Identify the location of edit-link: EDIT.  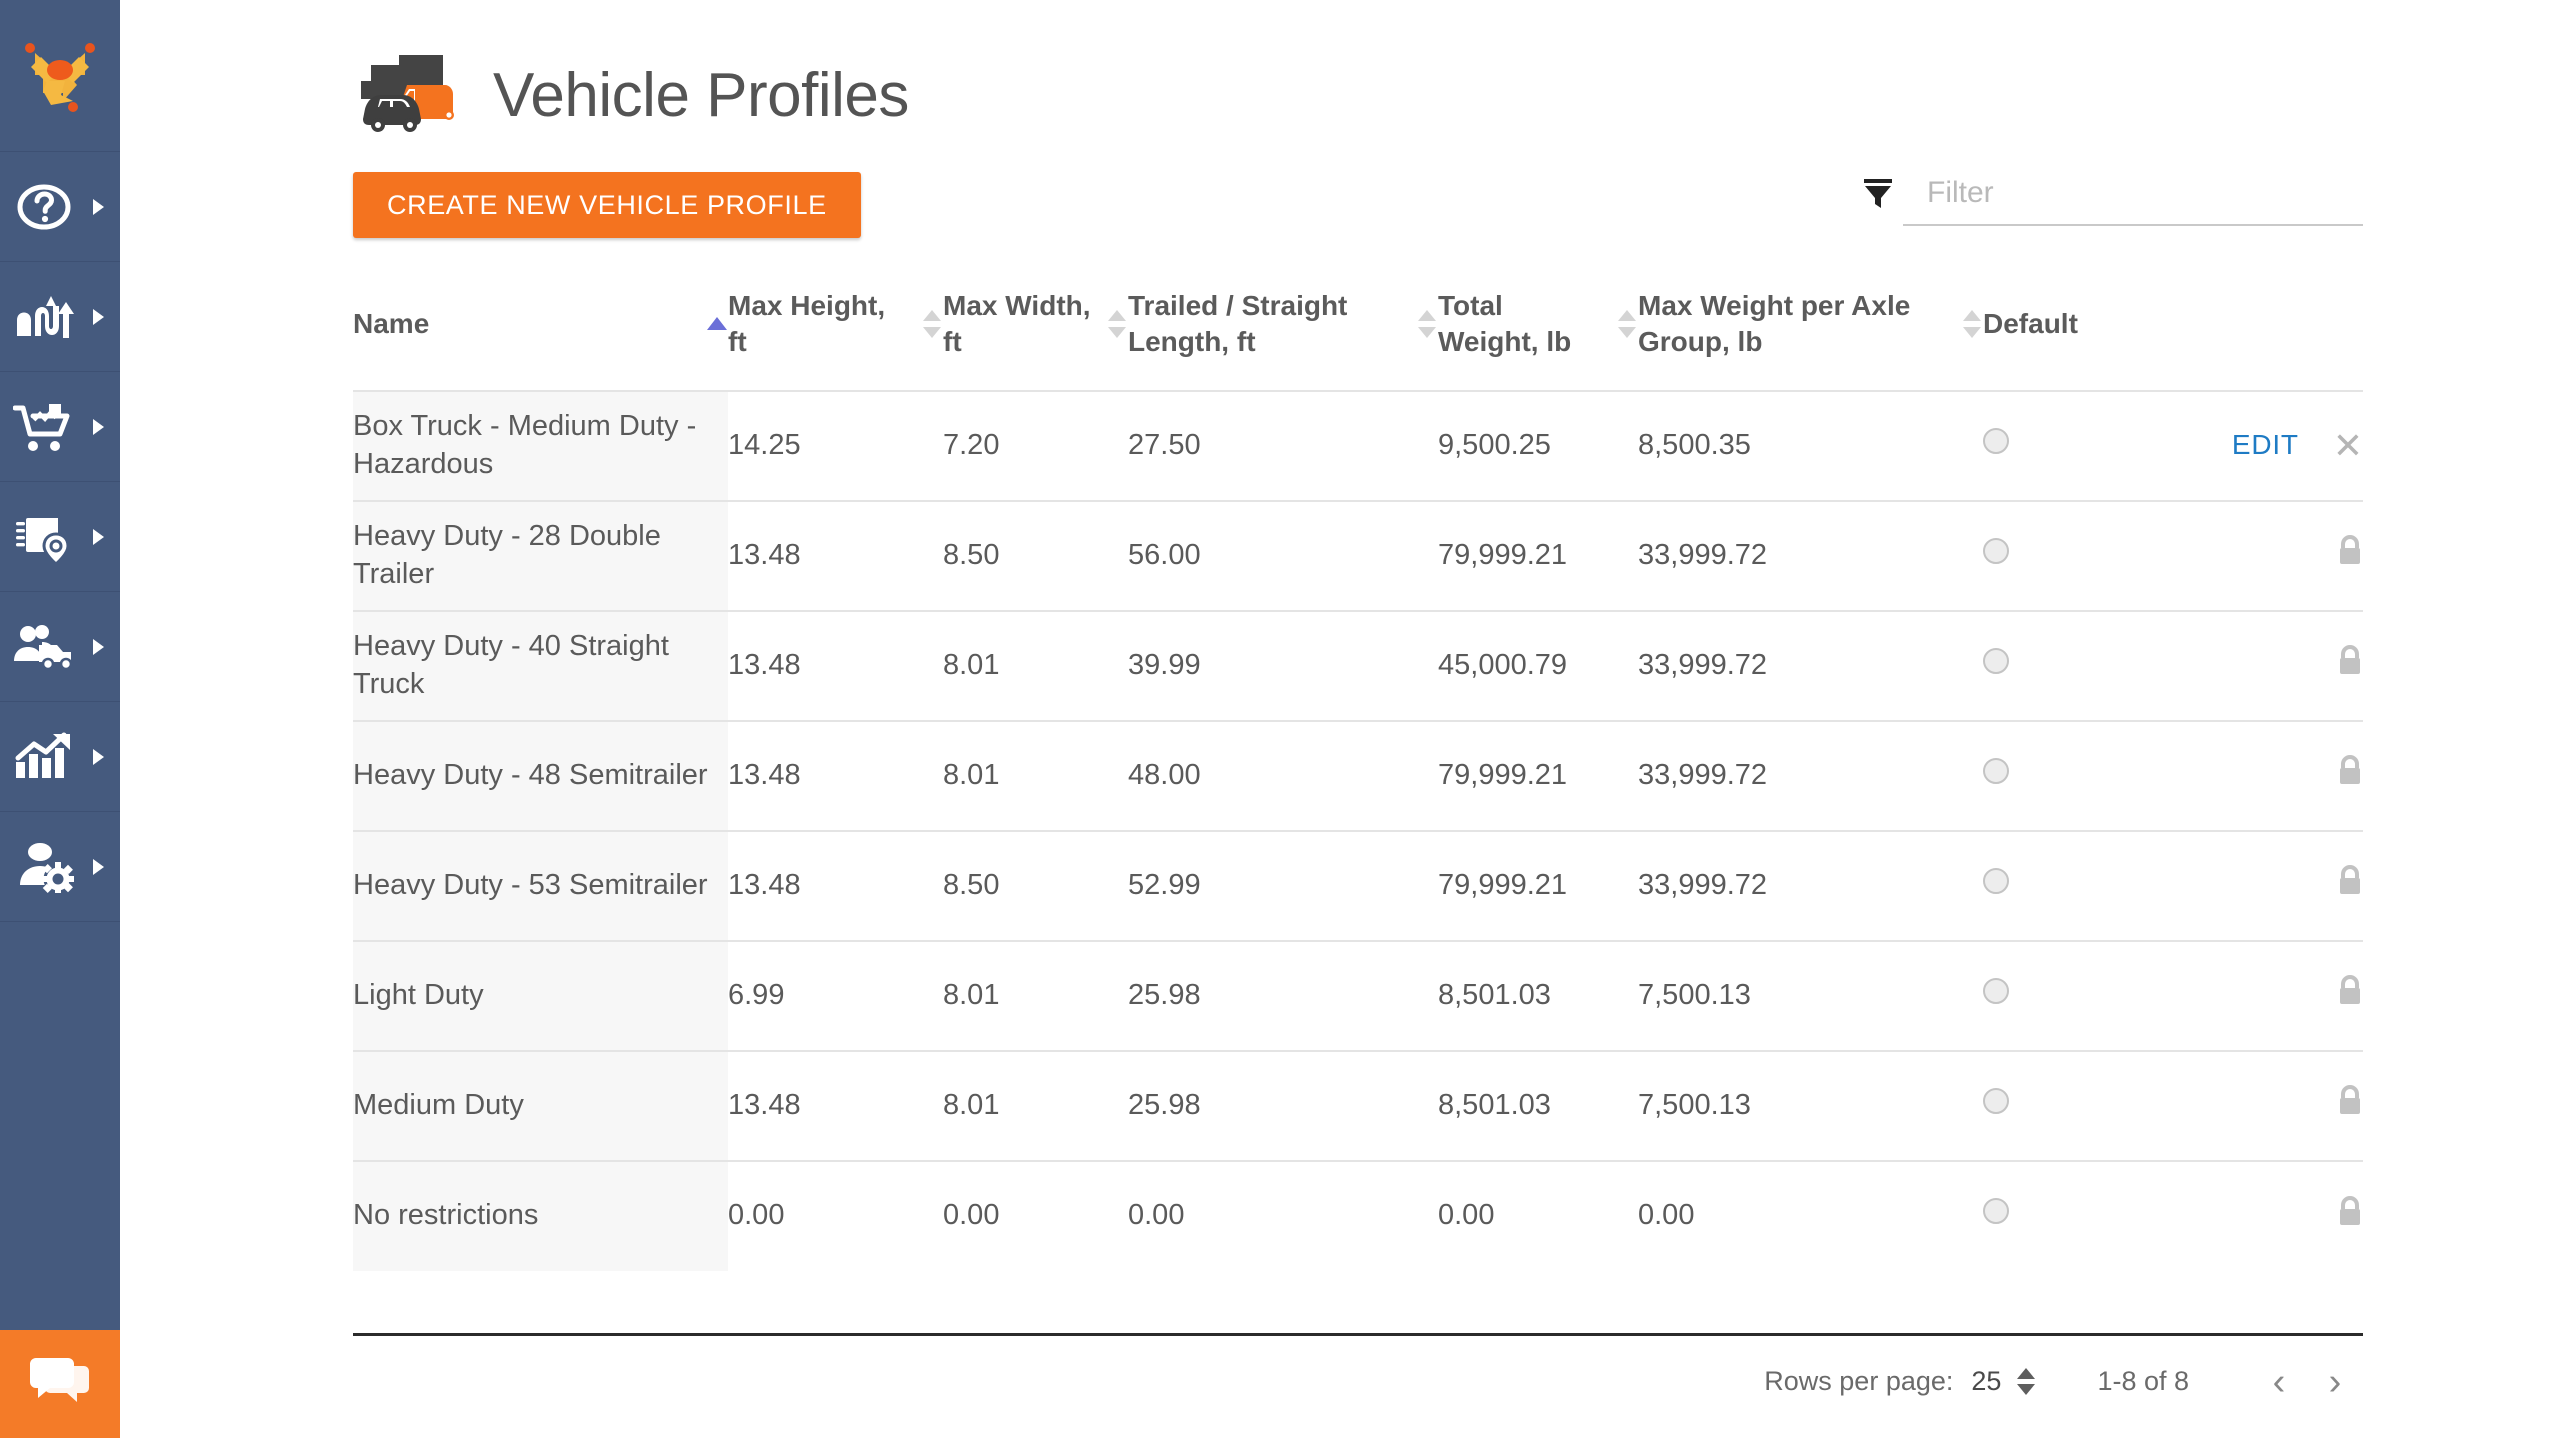
(2265, 445).